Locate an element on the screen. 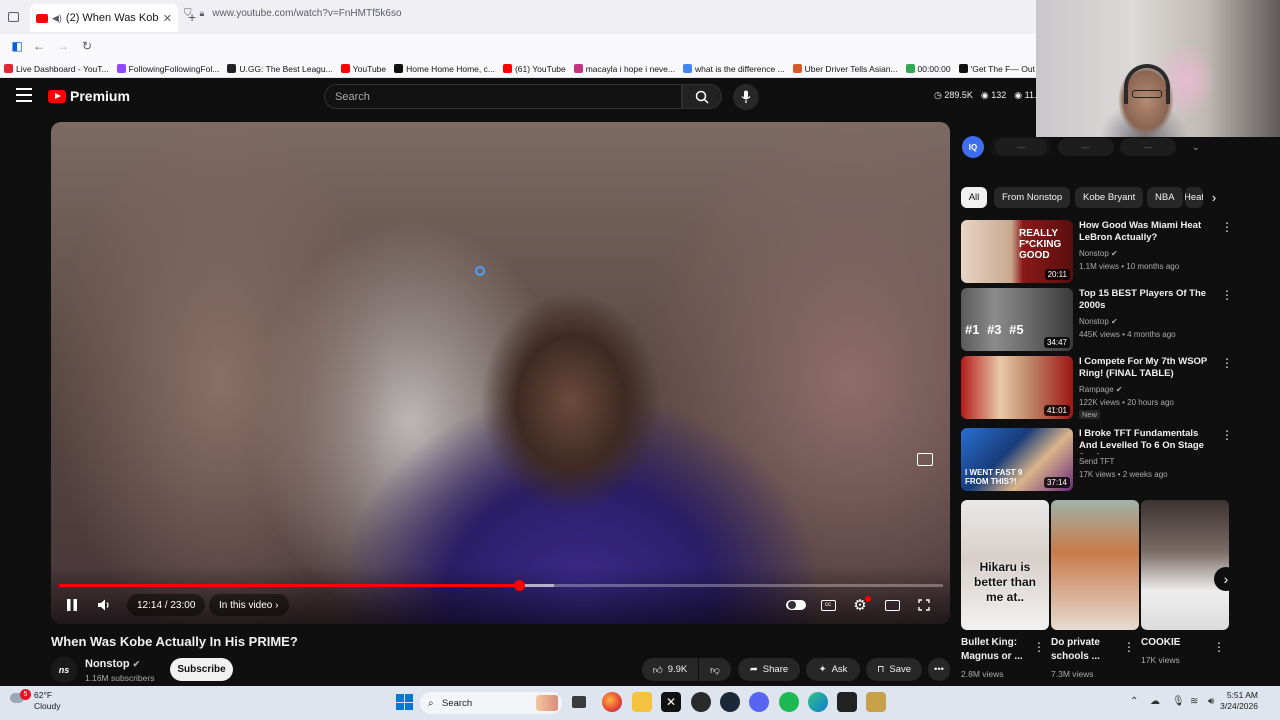 Image resolution: width=1280 pixels, height=720 pixels. iq-pill-3: — is located at coordinates (1148, 147).